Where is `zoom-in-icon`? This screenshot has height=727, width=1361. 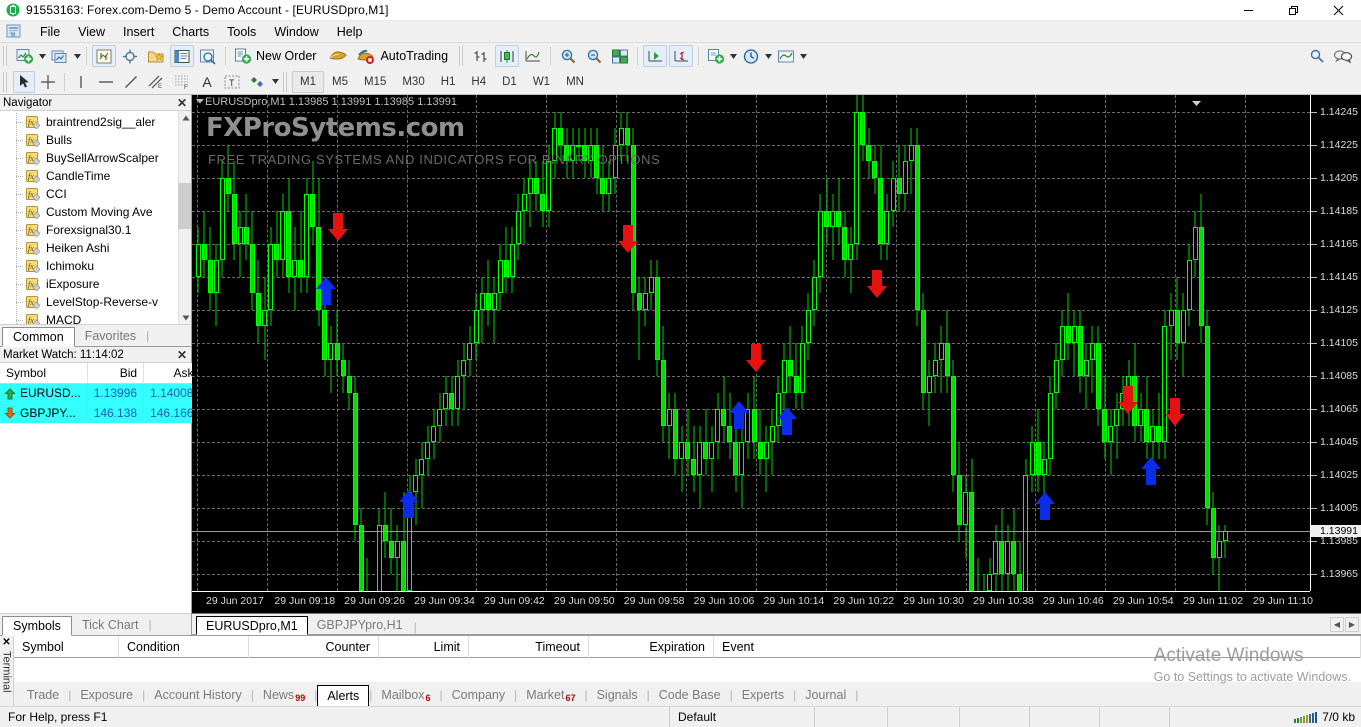
zoom-in-icon is located at coordinates (568, 56).